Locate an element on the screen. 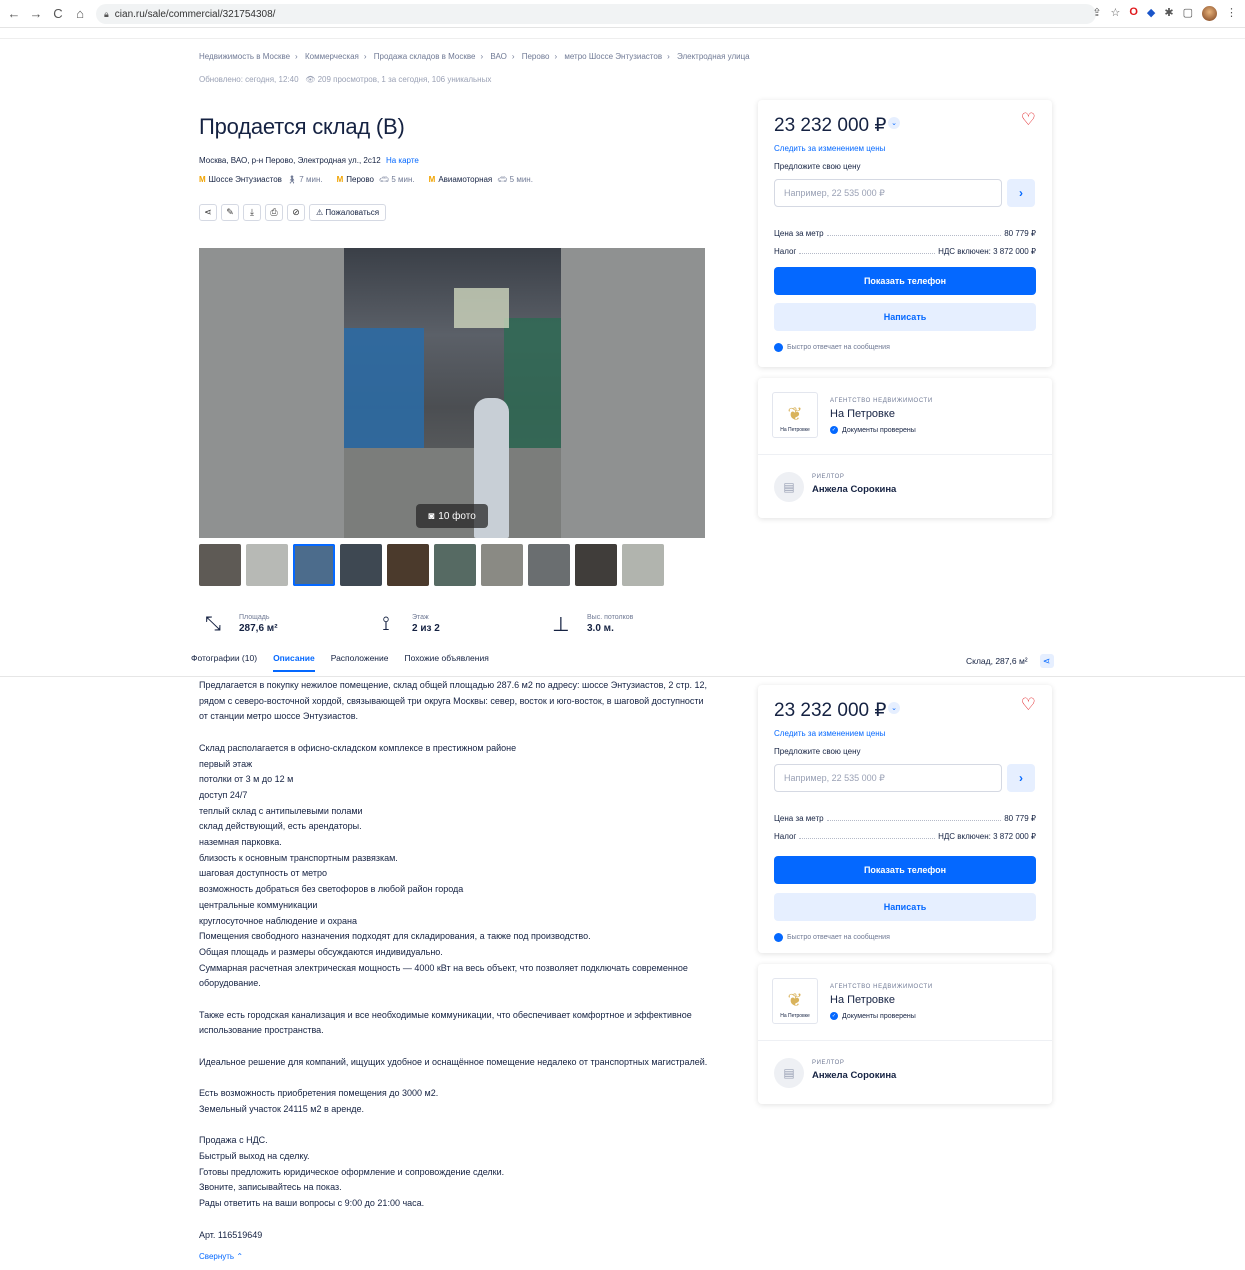  address-bar: 🔒︎ cian.ru/sale/commercial/321754308/ is located at coordinates (596, 14).